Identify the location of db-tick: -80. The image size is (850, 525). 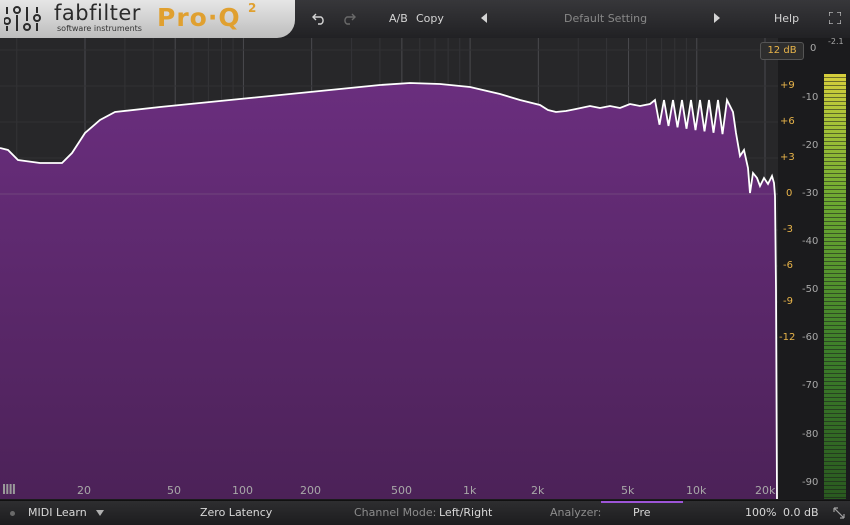
(810, 434).